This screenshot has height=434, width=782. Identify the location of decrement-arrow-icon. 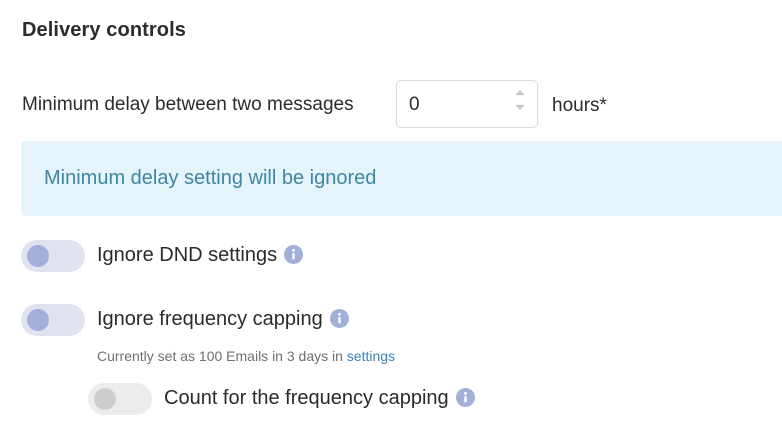
(520, 108).